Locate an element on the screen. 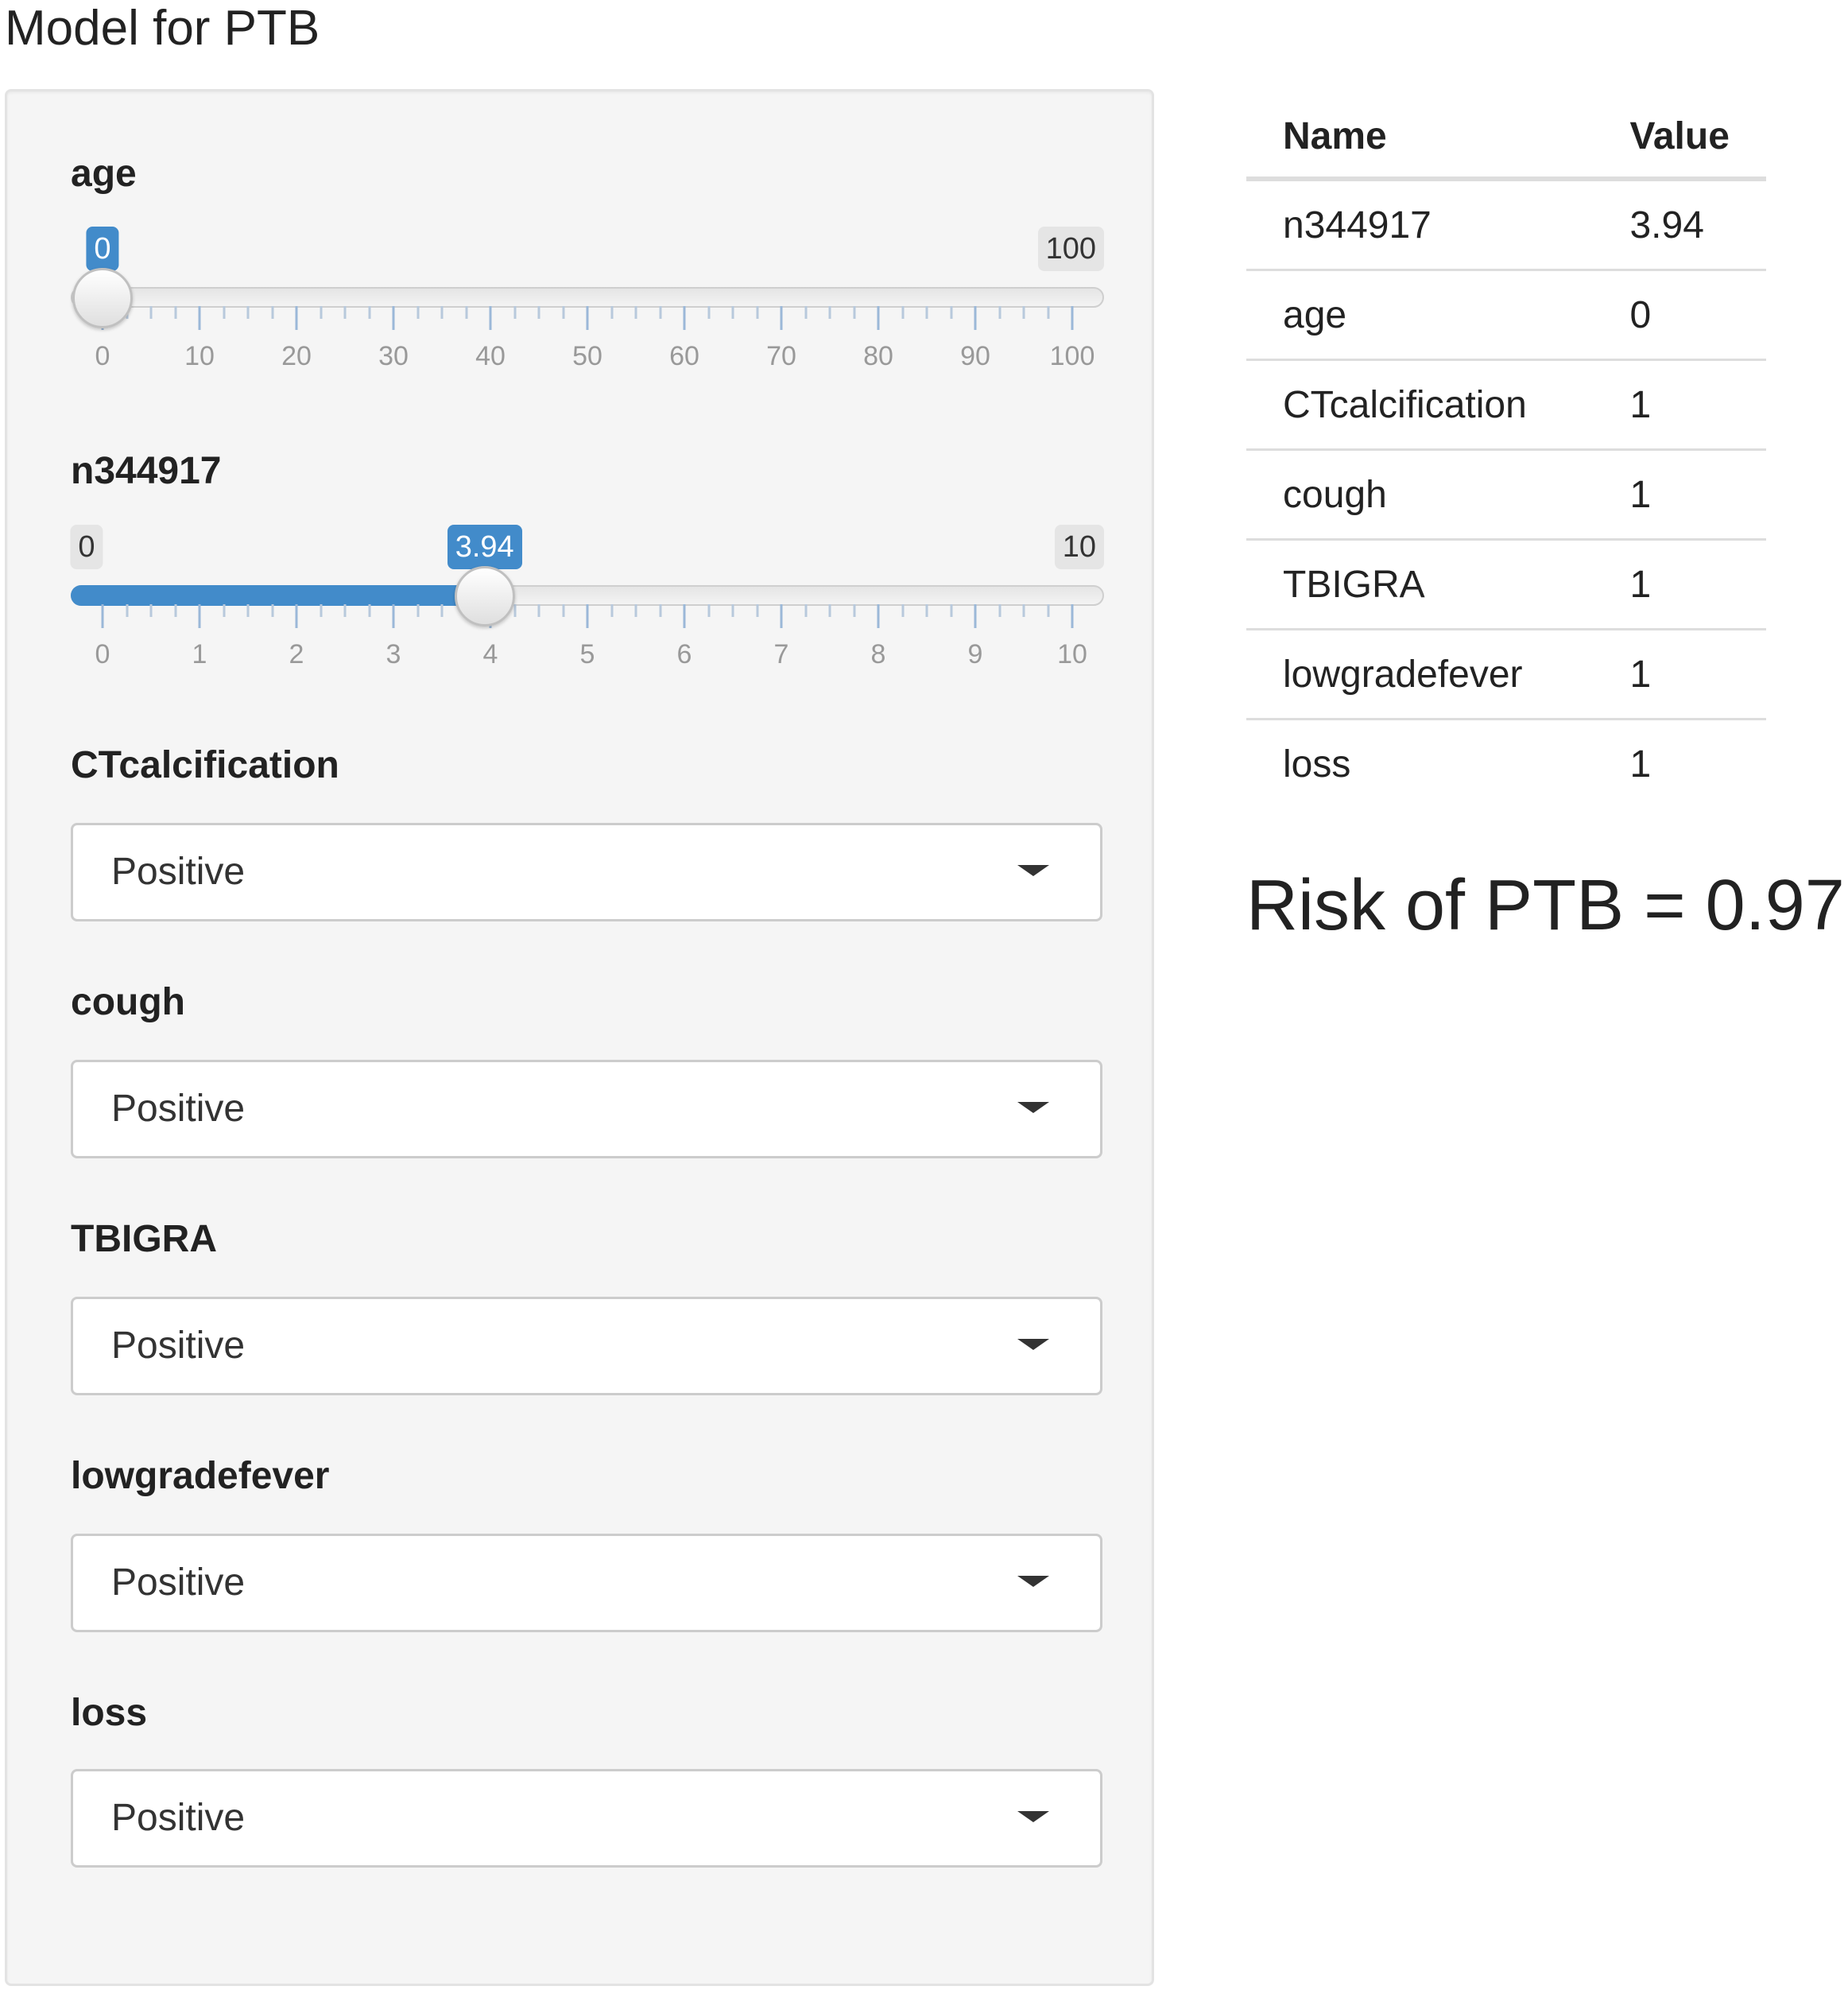 The width and height of the screenshot is (1848, 1990). loss-label: loss is located at coordinates (109, 1713).